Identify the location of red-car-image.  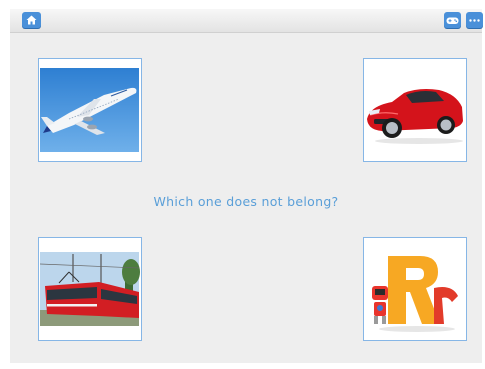
(414, 109).